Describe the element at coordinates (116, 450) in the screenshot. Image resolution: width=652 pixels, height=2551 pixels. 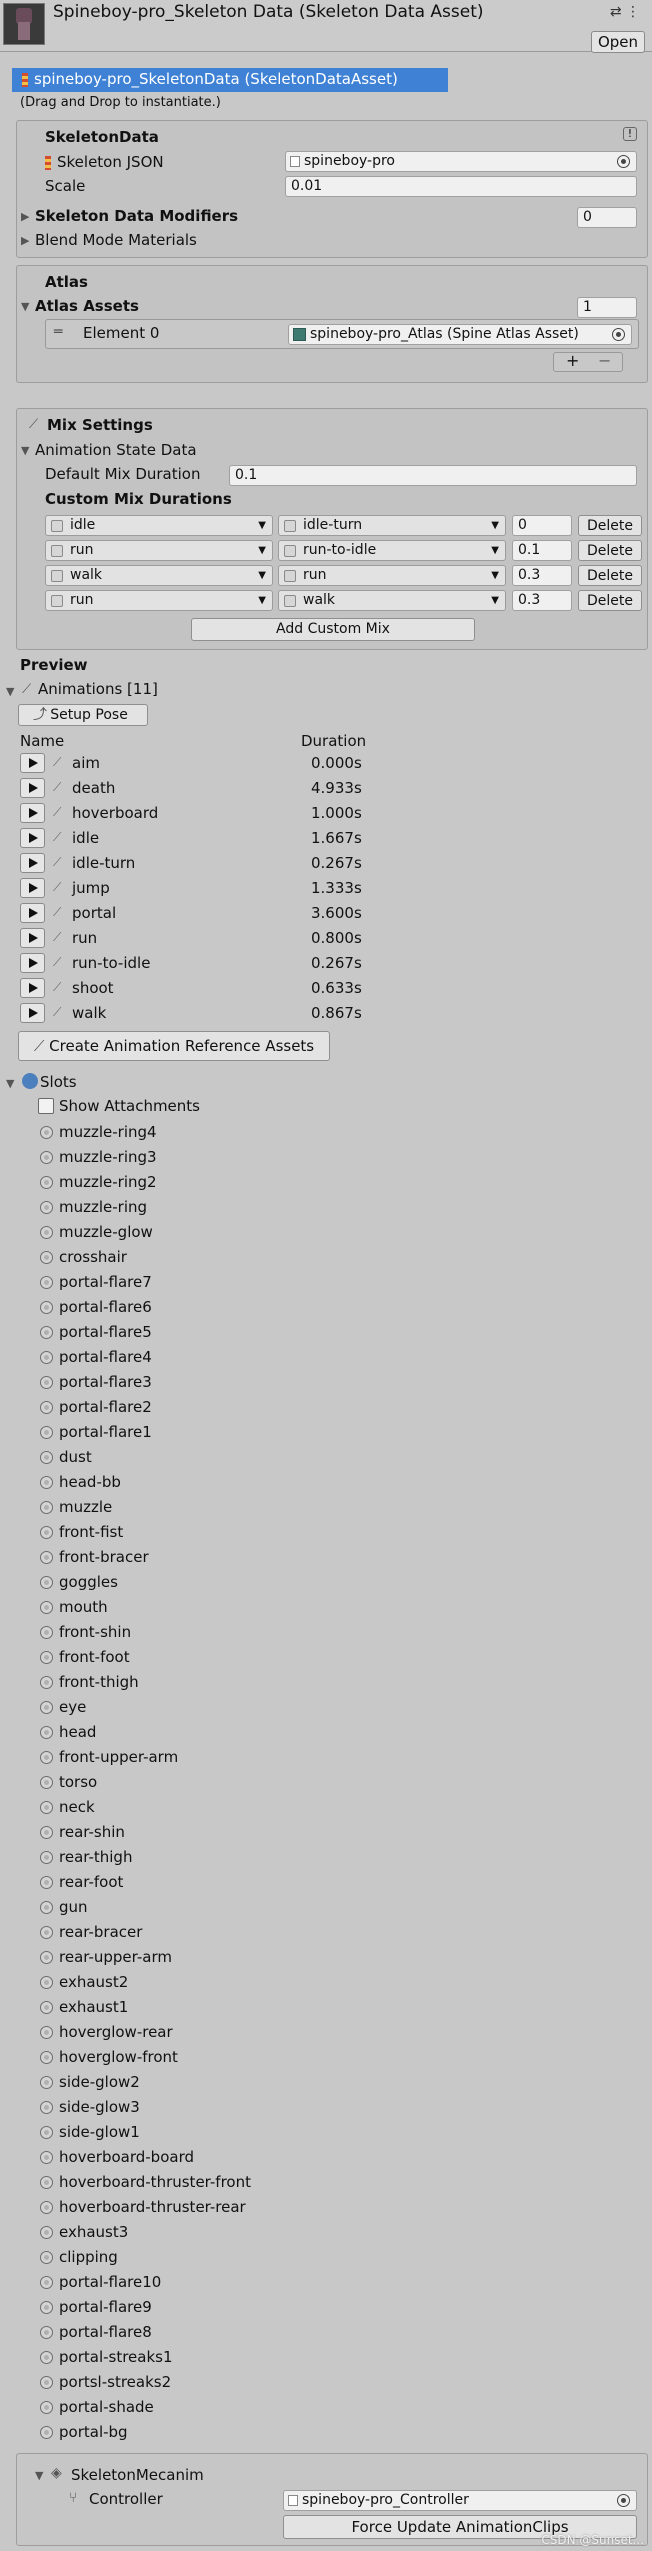
I see `animation-state-data-label: Animation State Data` at that location.